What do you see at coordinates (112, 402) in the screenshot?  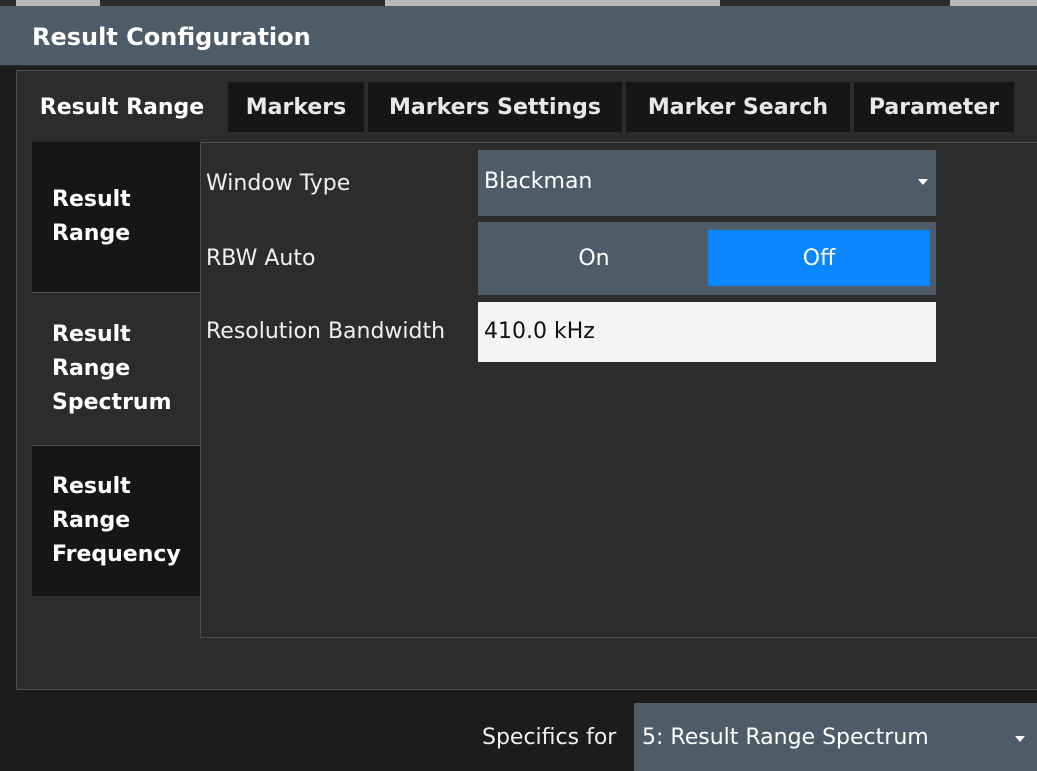 I see `sidebar-item-label: Spectrum` at bounding box center [112, 402].